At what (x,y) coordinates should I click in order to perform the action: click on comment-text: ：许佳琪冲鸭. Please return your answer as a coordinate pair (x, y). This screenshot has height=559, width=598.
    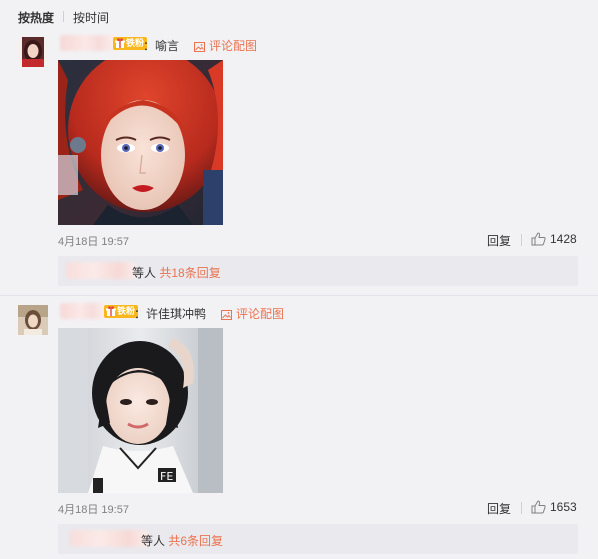
    Looking at the image, I should click on (170, 314).